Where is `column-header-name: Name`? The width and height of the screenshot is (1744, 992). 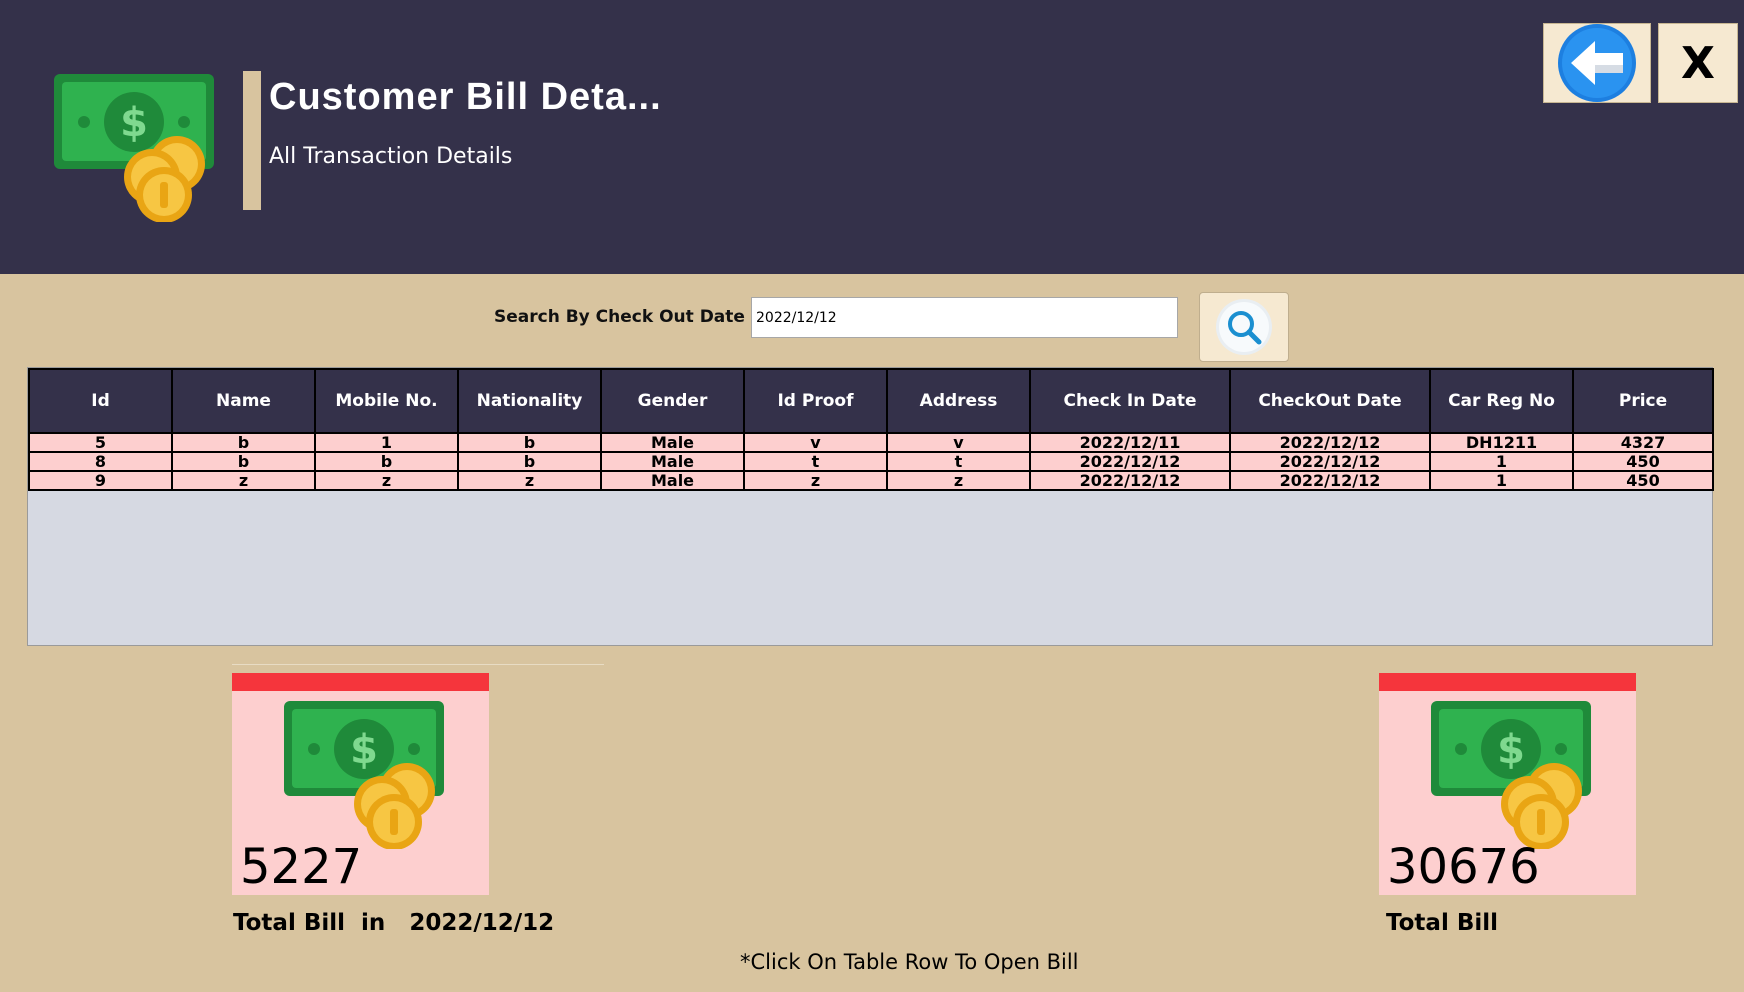
column-header-name: Name is located at coordinates (243, 401).